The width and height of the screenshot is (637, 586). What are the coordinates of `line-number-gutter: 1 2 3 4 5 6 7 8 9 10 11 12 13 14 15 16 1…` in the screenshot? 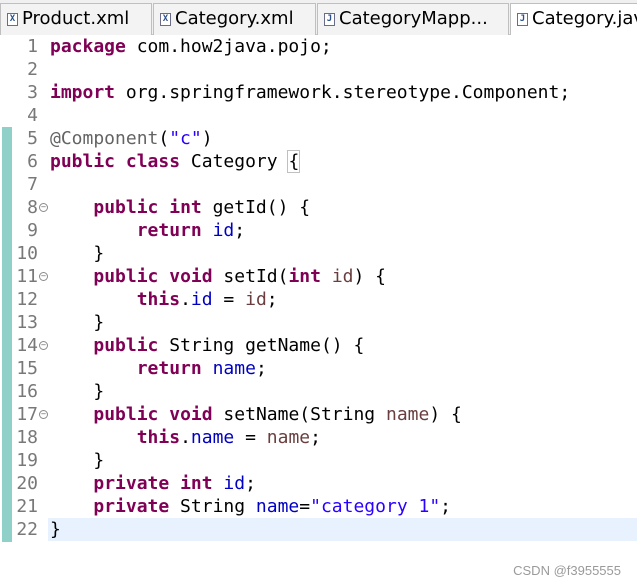 It's located at (30, 310).